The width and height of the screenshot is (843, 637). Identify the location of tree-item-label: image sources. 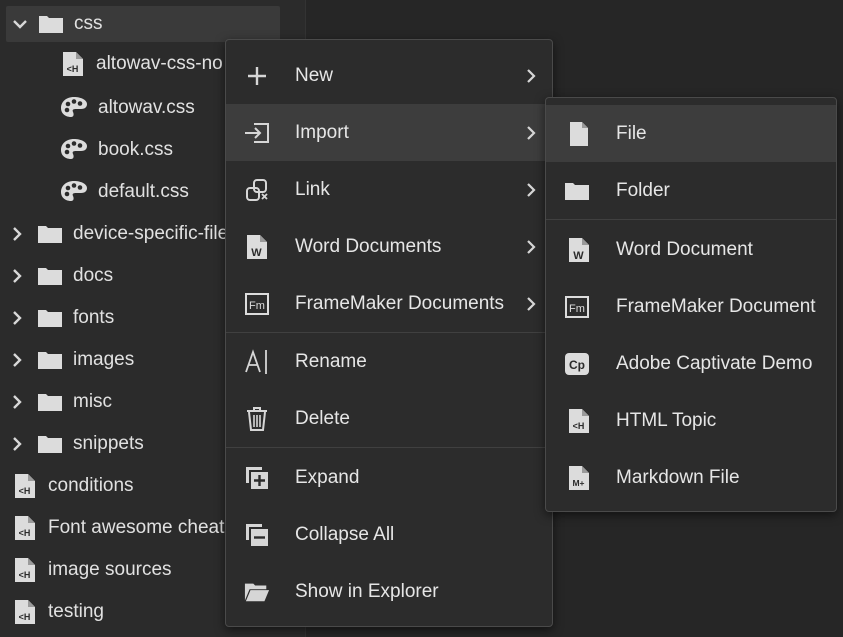
(110, 569).